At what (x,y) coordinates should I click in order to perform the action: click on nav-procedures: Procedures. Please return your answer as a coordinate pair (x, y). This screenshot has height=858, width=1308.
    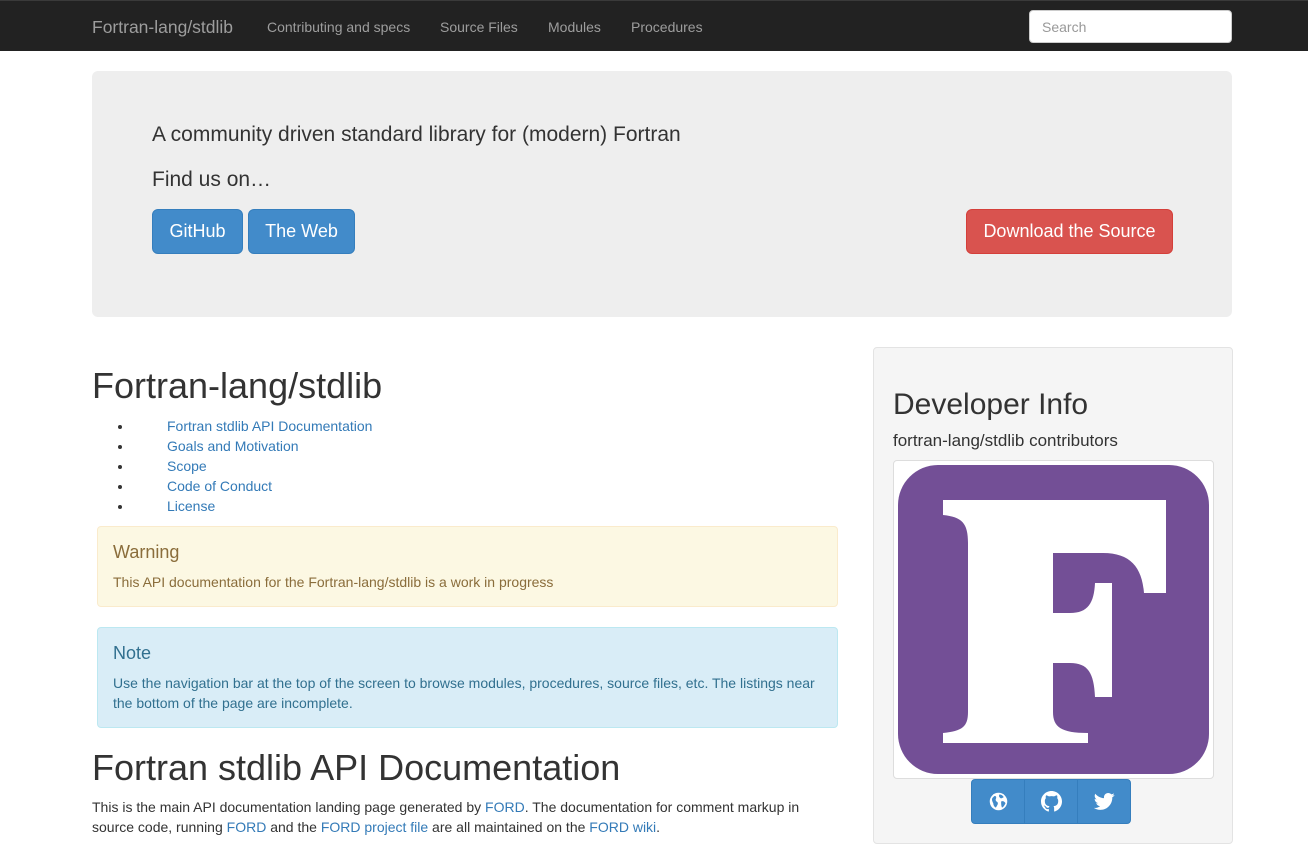
    Looking at the image, I should click on (667, 27).